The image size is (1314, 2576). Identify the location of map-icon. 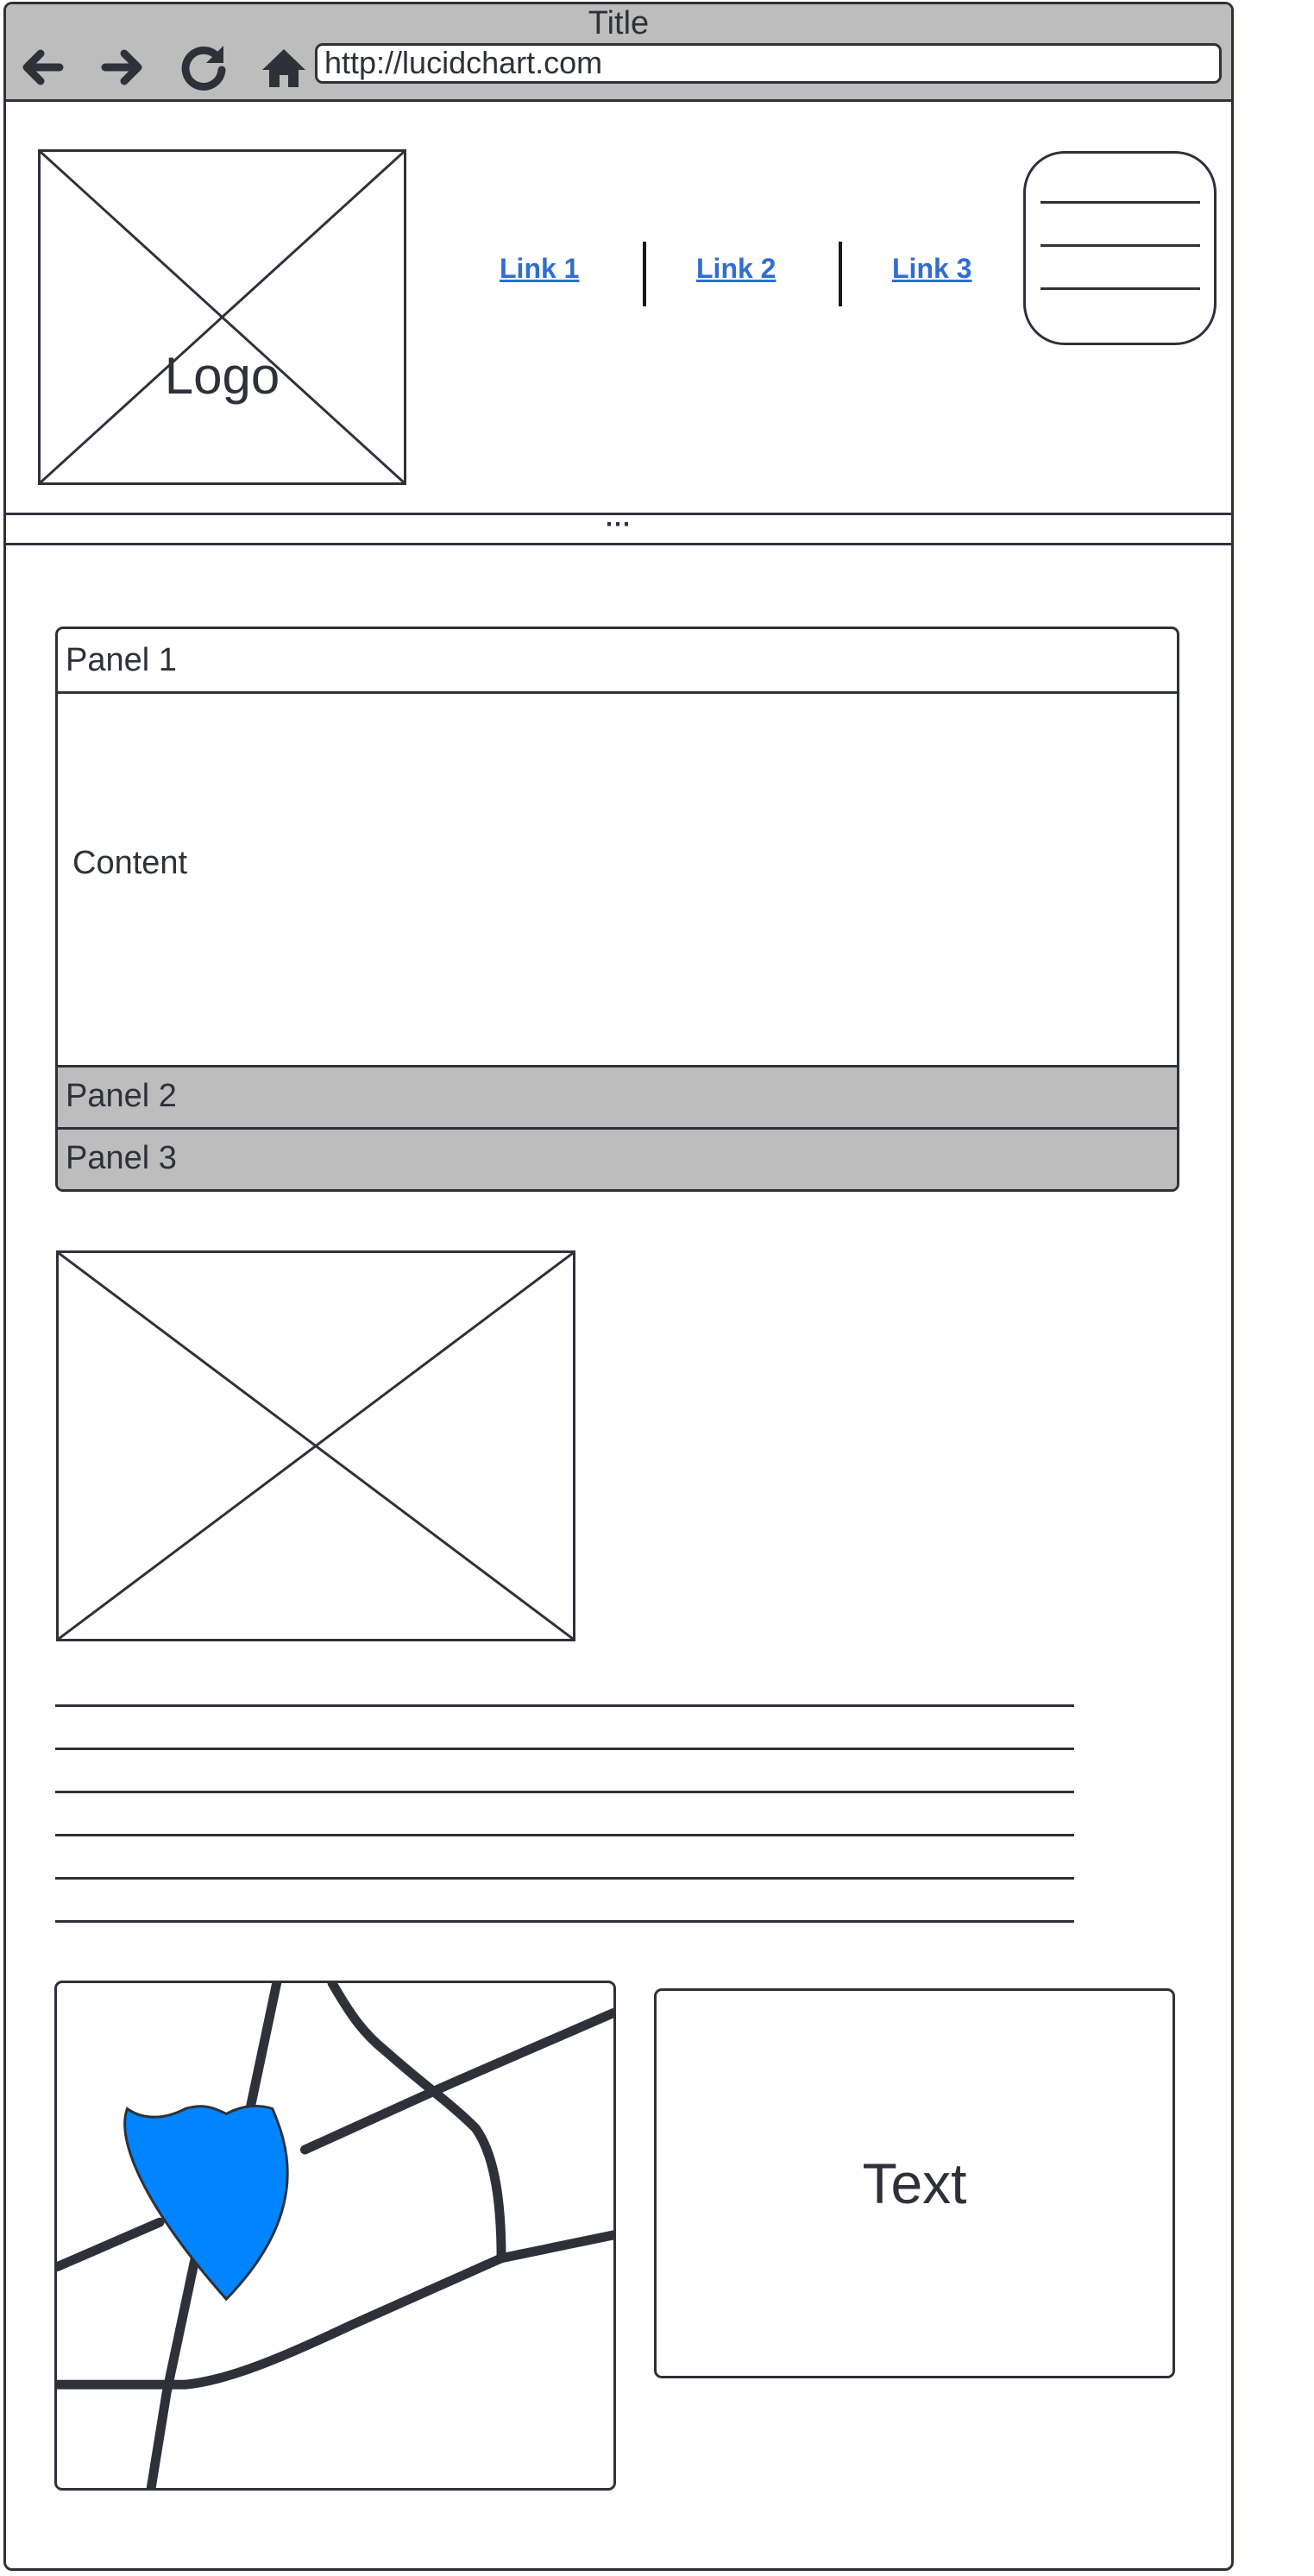
(335, 2235).